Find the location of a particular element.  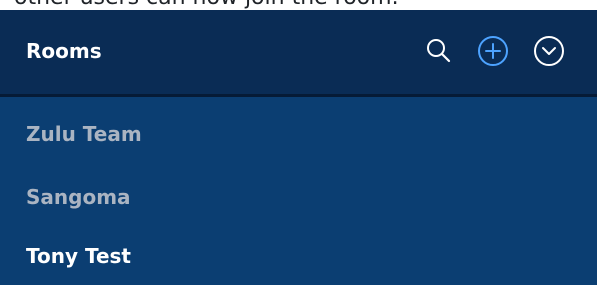

search-button is located at coordinates (439, 51).